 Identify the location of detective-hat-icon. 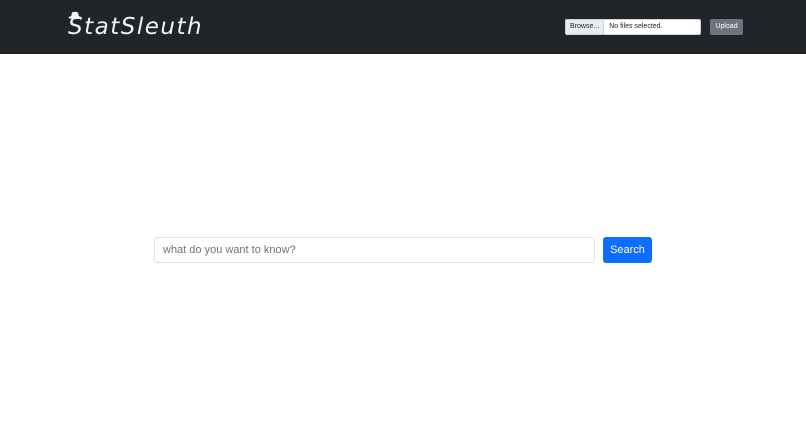
(75, 15).